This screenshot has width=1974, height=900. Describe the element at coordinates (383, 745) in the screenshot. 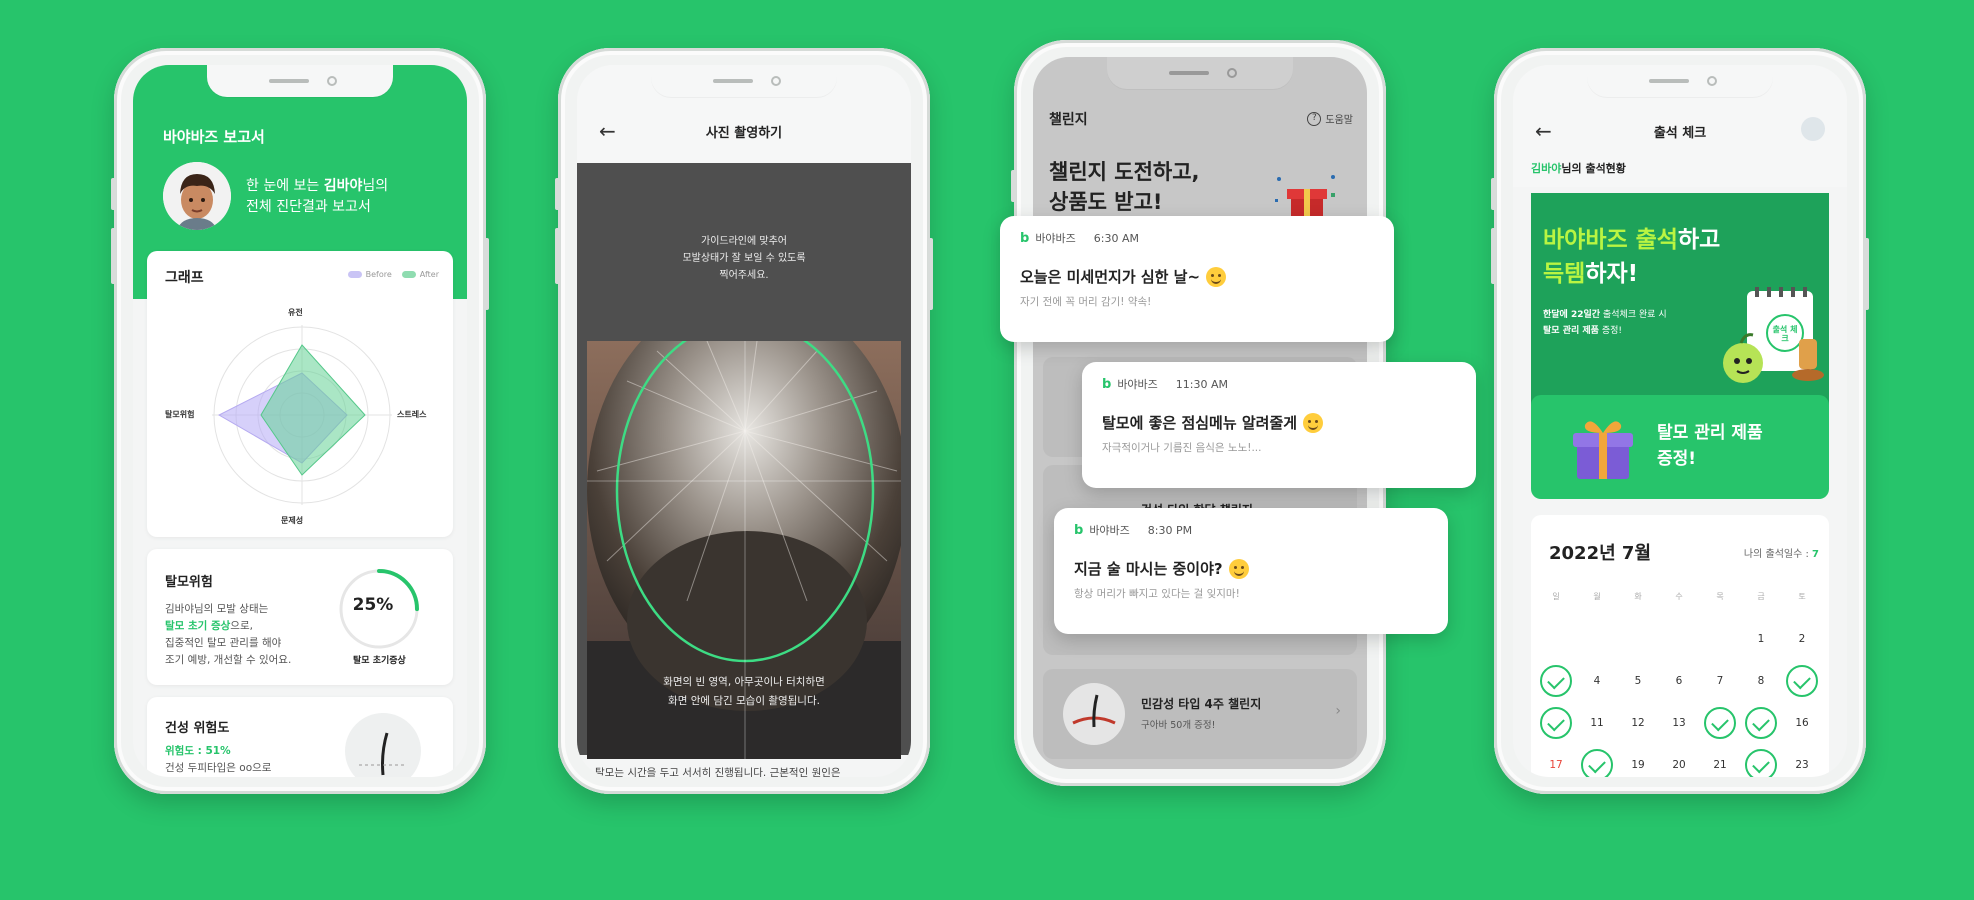

I see `scalp-illustration-icon` at that location.